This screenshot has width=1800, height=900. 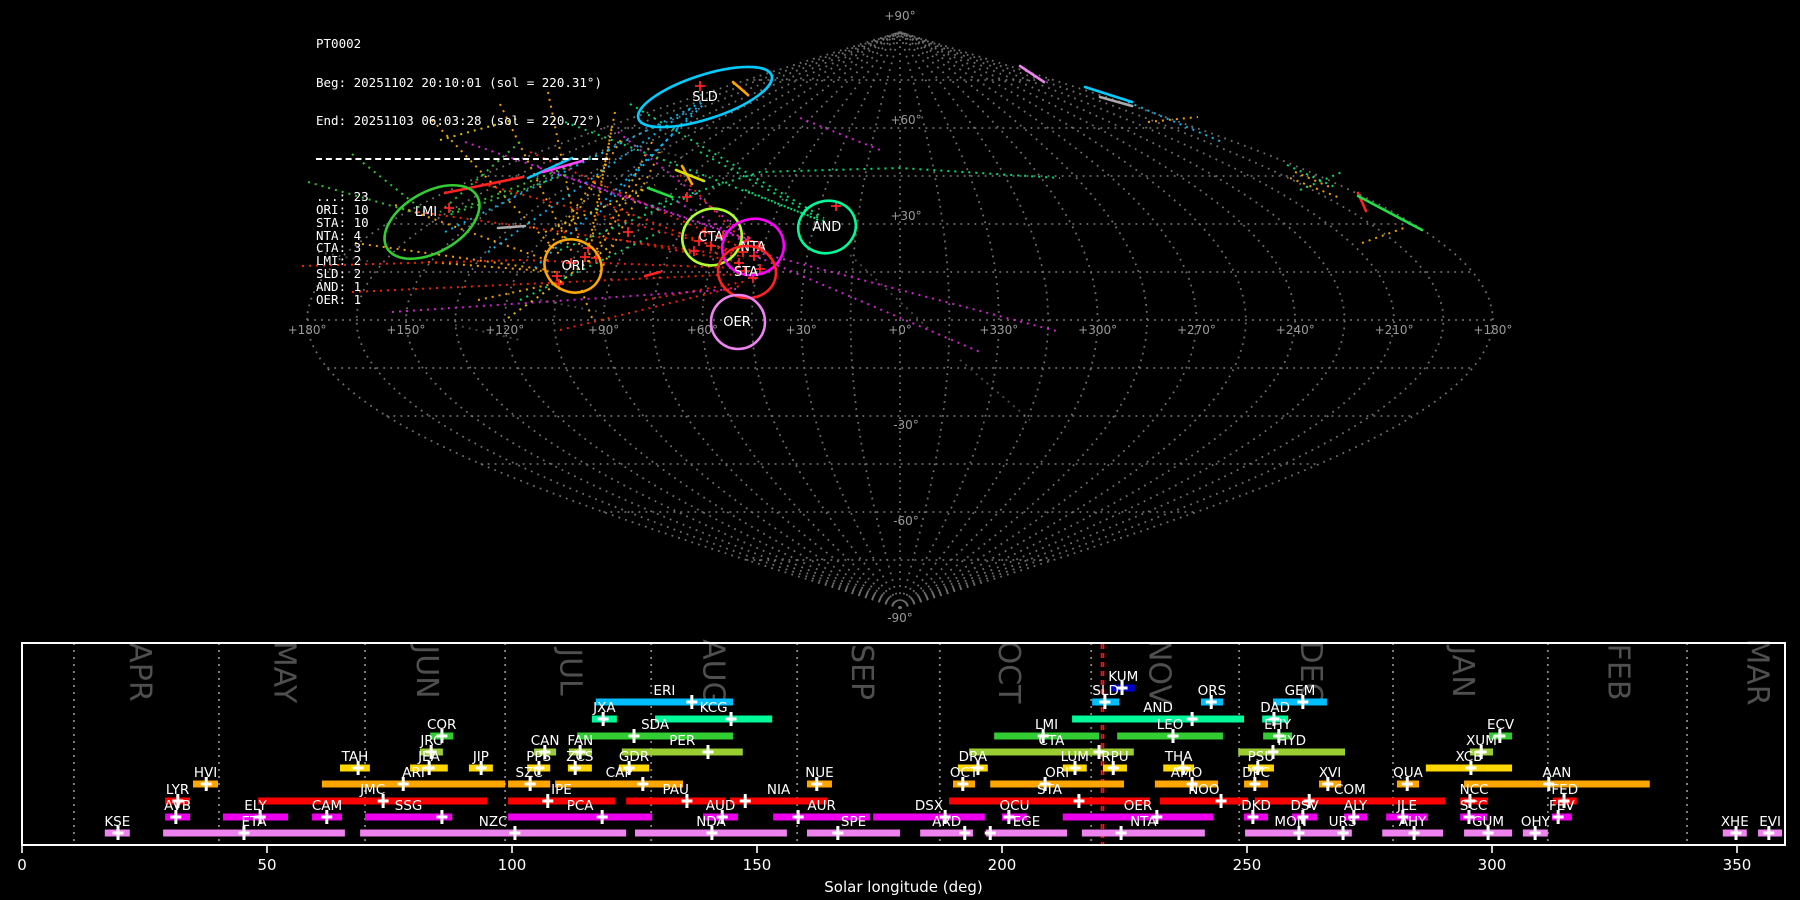 What do you see at coordinates (714, 719) in the screenshot?
I see `shower-bar-KCG` at bounding box center [714, 719].